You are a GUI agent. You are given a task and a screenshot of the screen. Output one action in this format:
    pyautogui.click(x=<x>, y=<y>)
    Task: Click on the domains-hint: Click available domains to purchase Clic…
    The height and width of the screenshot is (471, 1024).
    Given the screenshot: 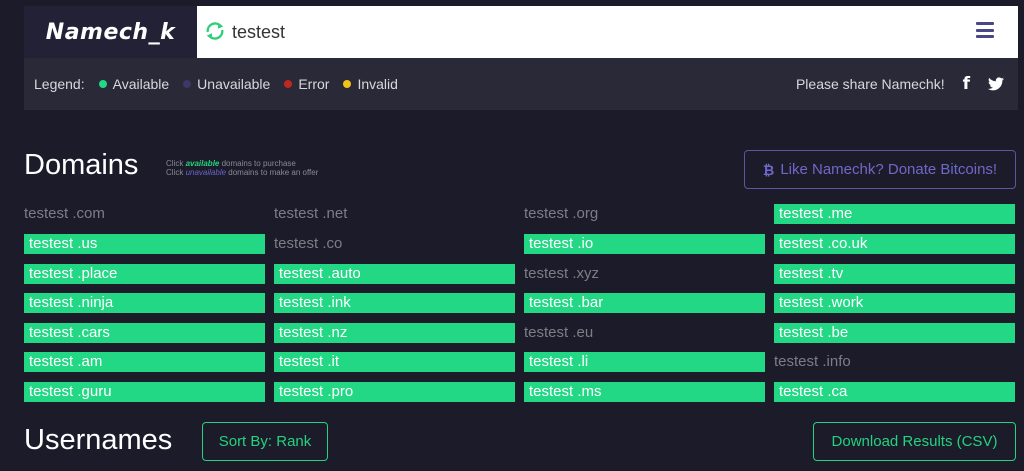 What is the action you would take?
    pyautogui.click(x=242, y=168)
    